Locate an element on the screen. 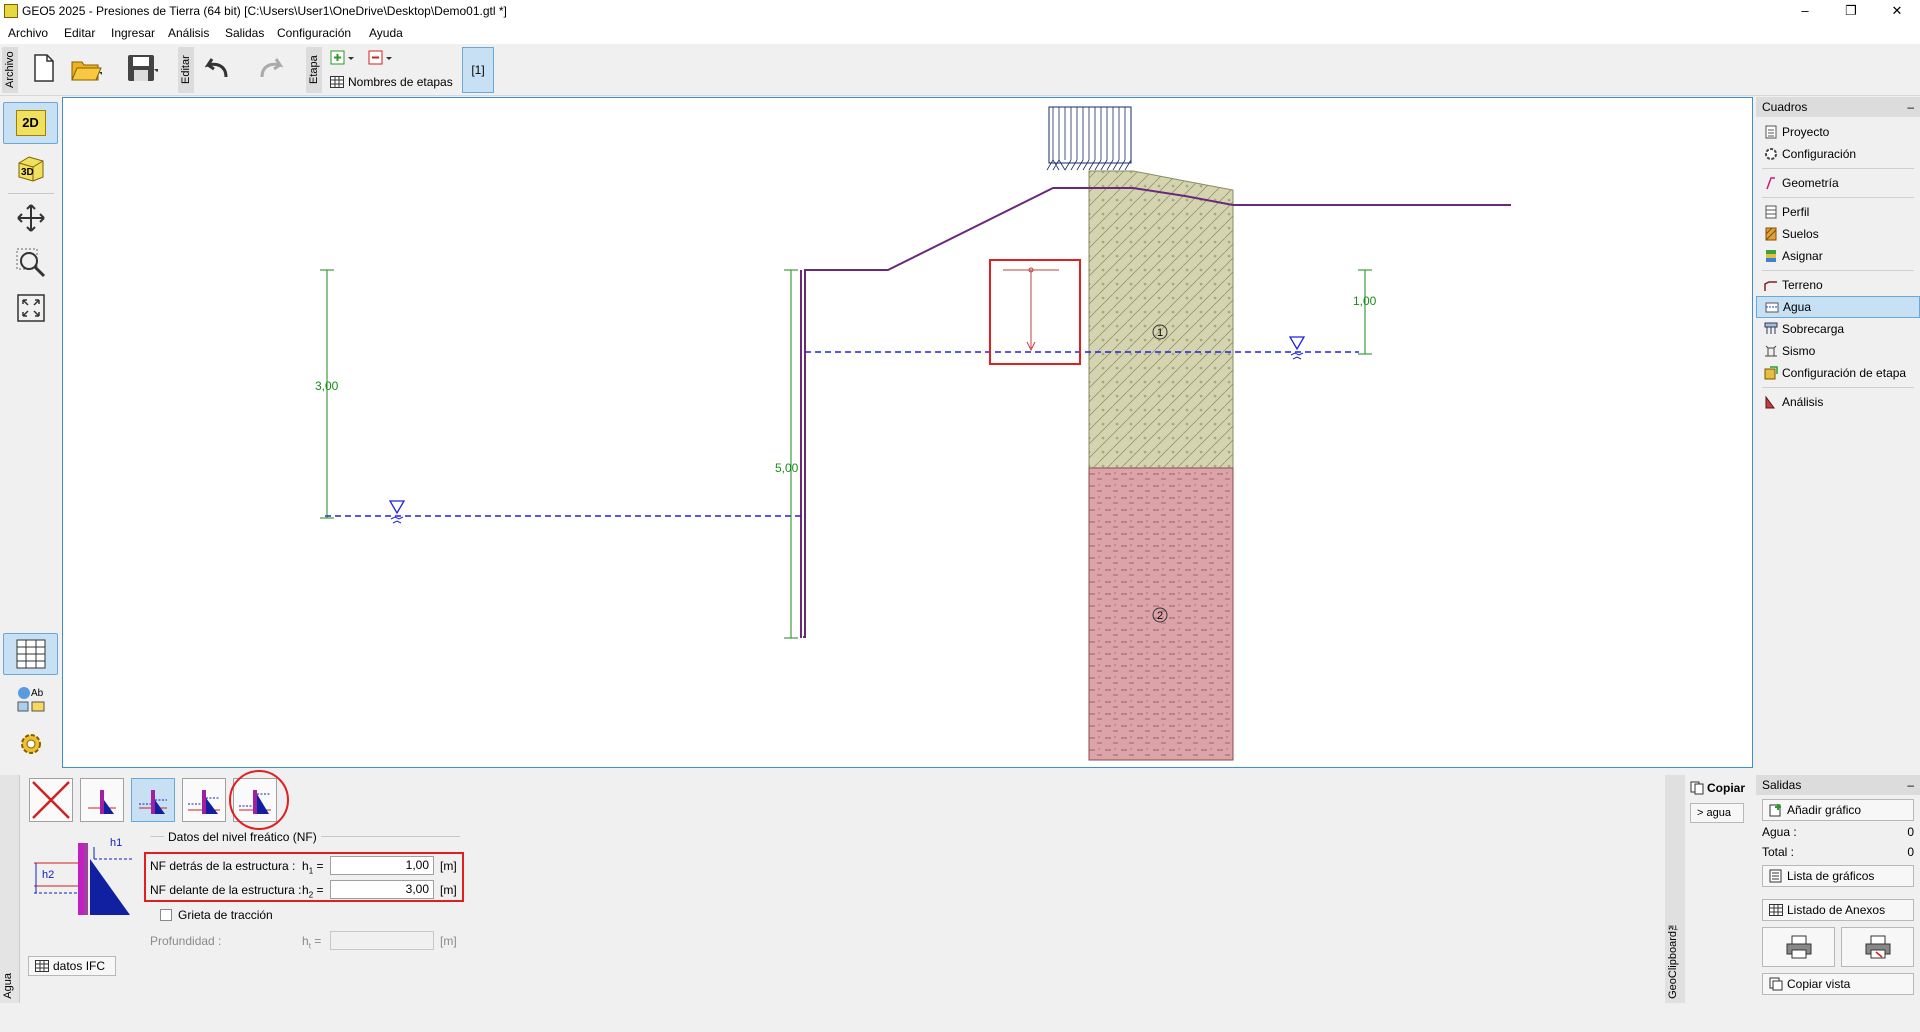 This screenshot has height=1032, width=1920. copy-button: Copiar is located at coordinates (1717, 788).